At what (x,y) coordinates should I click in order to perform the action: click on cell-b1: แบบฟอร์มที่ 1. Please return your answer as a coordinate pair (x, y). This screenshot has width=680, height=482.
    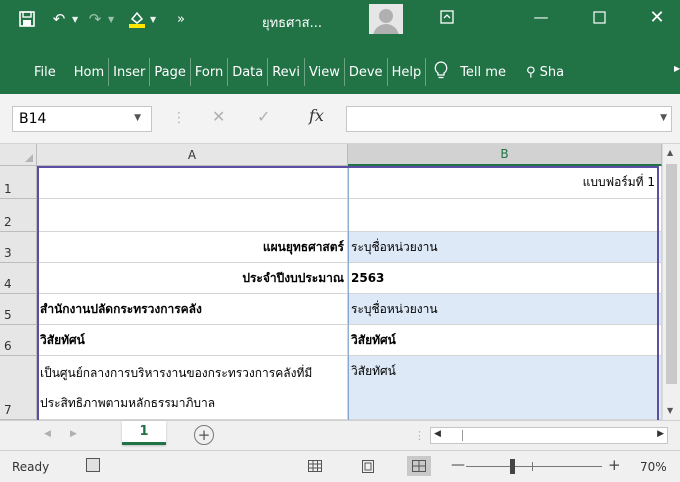
    Looking at the image, I should click on (505, 182).